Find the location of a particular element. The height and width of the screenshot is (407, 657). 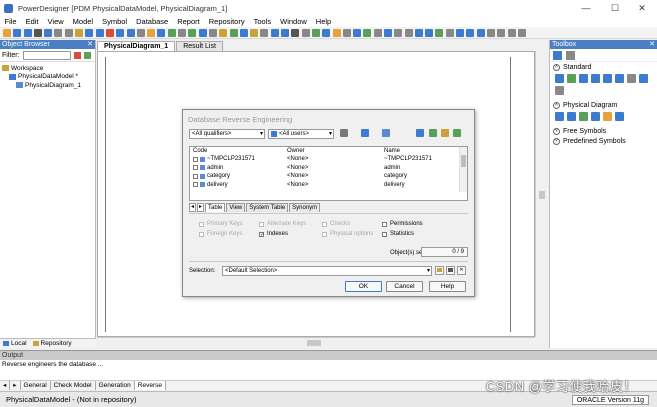

menu-tools: Tools is located at coordinates (262, 21).